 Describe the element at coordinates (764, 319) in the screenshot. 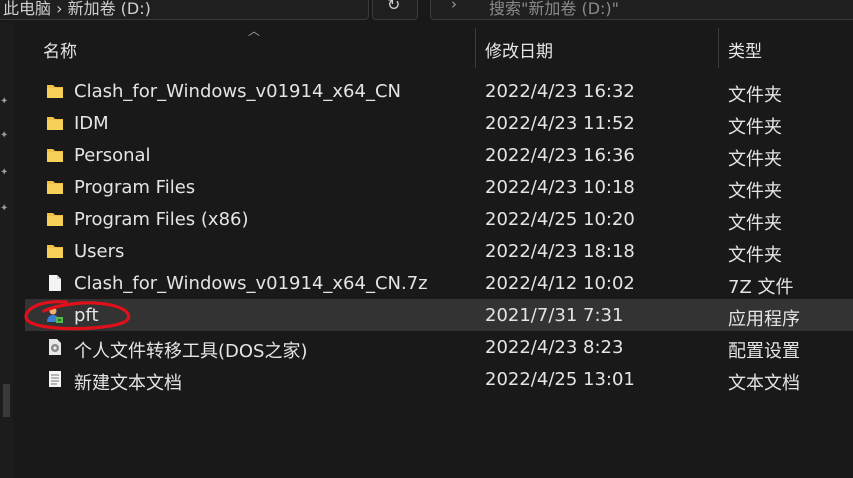

I see `file-type: 应用程序` at that location.